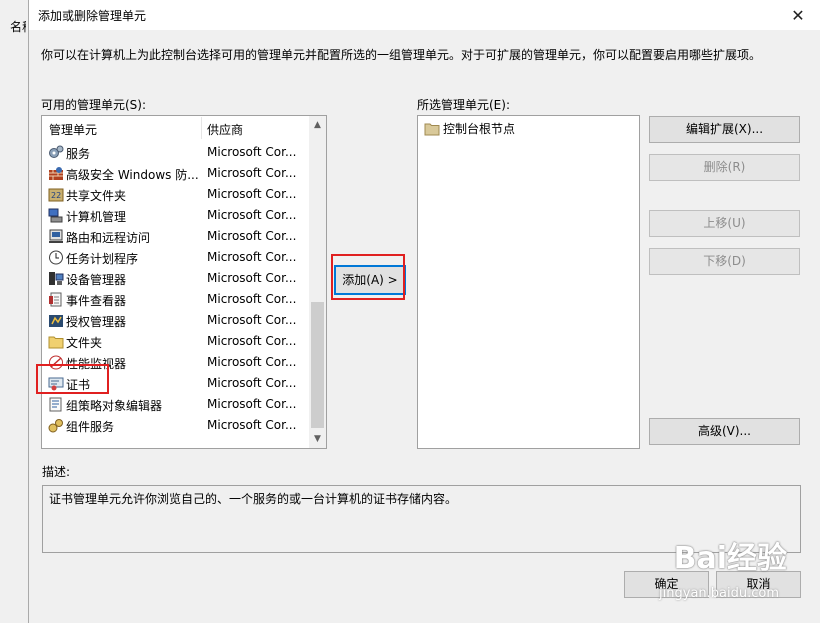  What do you see at coordinates (56, 299) in the screenshot?
I see `event-viewer-icon` at bounding box center [56, 299].